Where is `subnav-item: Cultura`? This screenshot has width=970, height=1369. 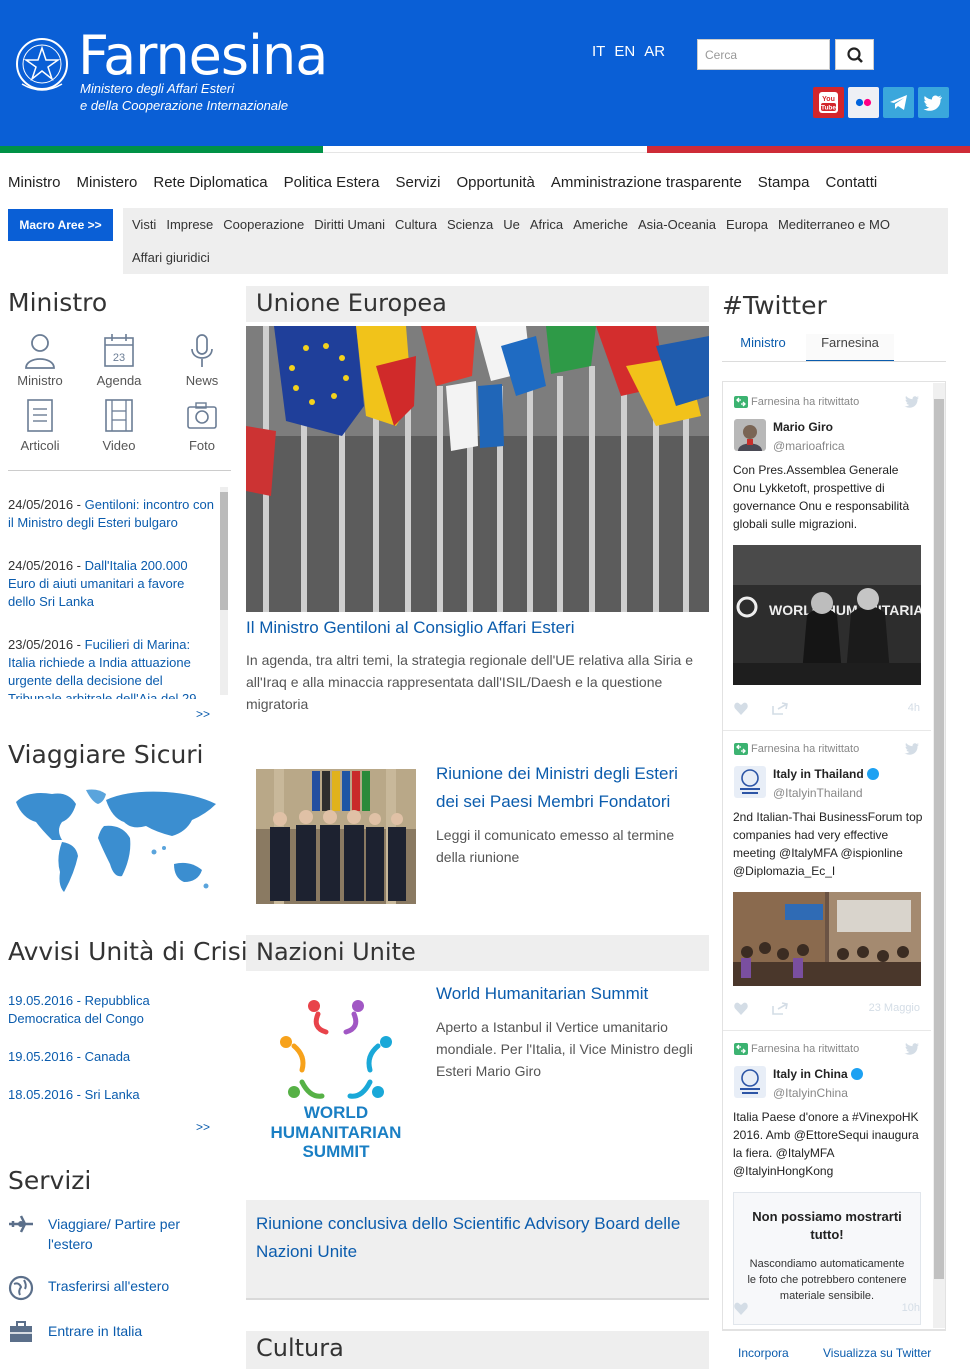
subnav-item: Cultura is located at coordinates (416, 224).